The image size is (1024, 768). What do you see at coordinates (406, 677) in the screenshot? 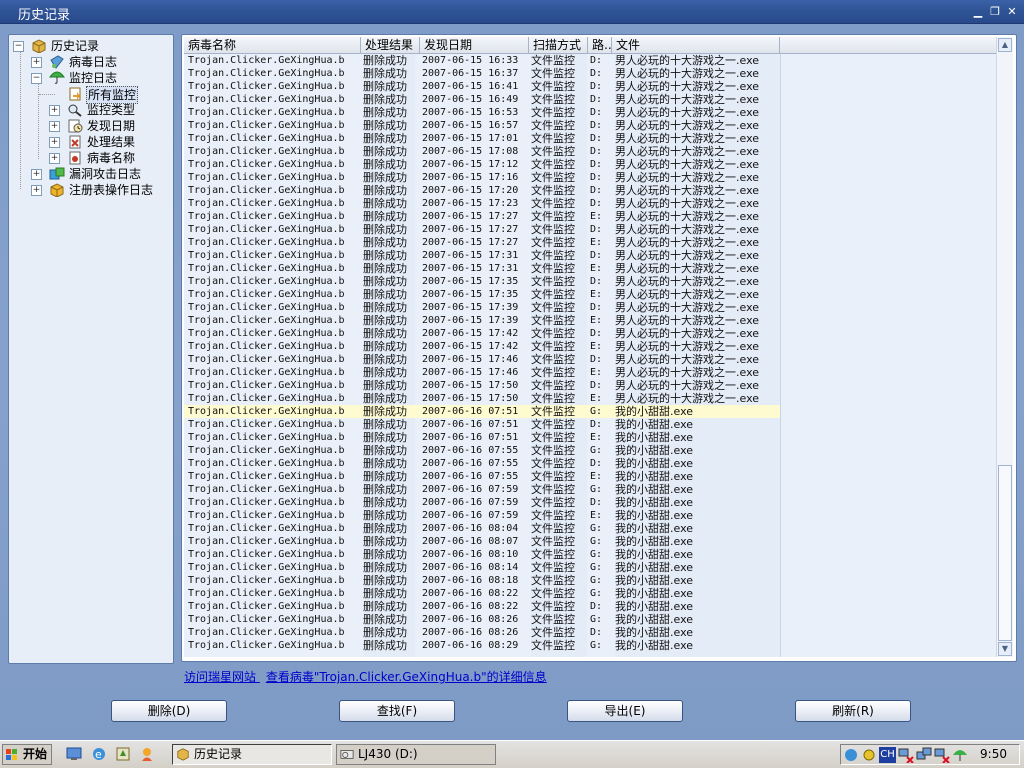
I see `view-virus-detail-link: 查看病毒"Trojan.Clicker.GeXingHua.b"的详细信息` at bounding box center [406, 677].